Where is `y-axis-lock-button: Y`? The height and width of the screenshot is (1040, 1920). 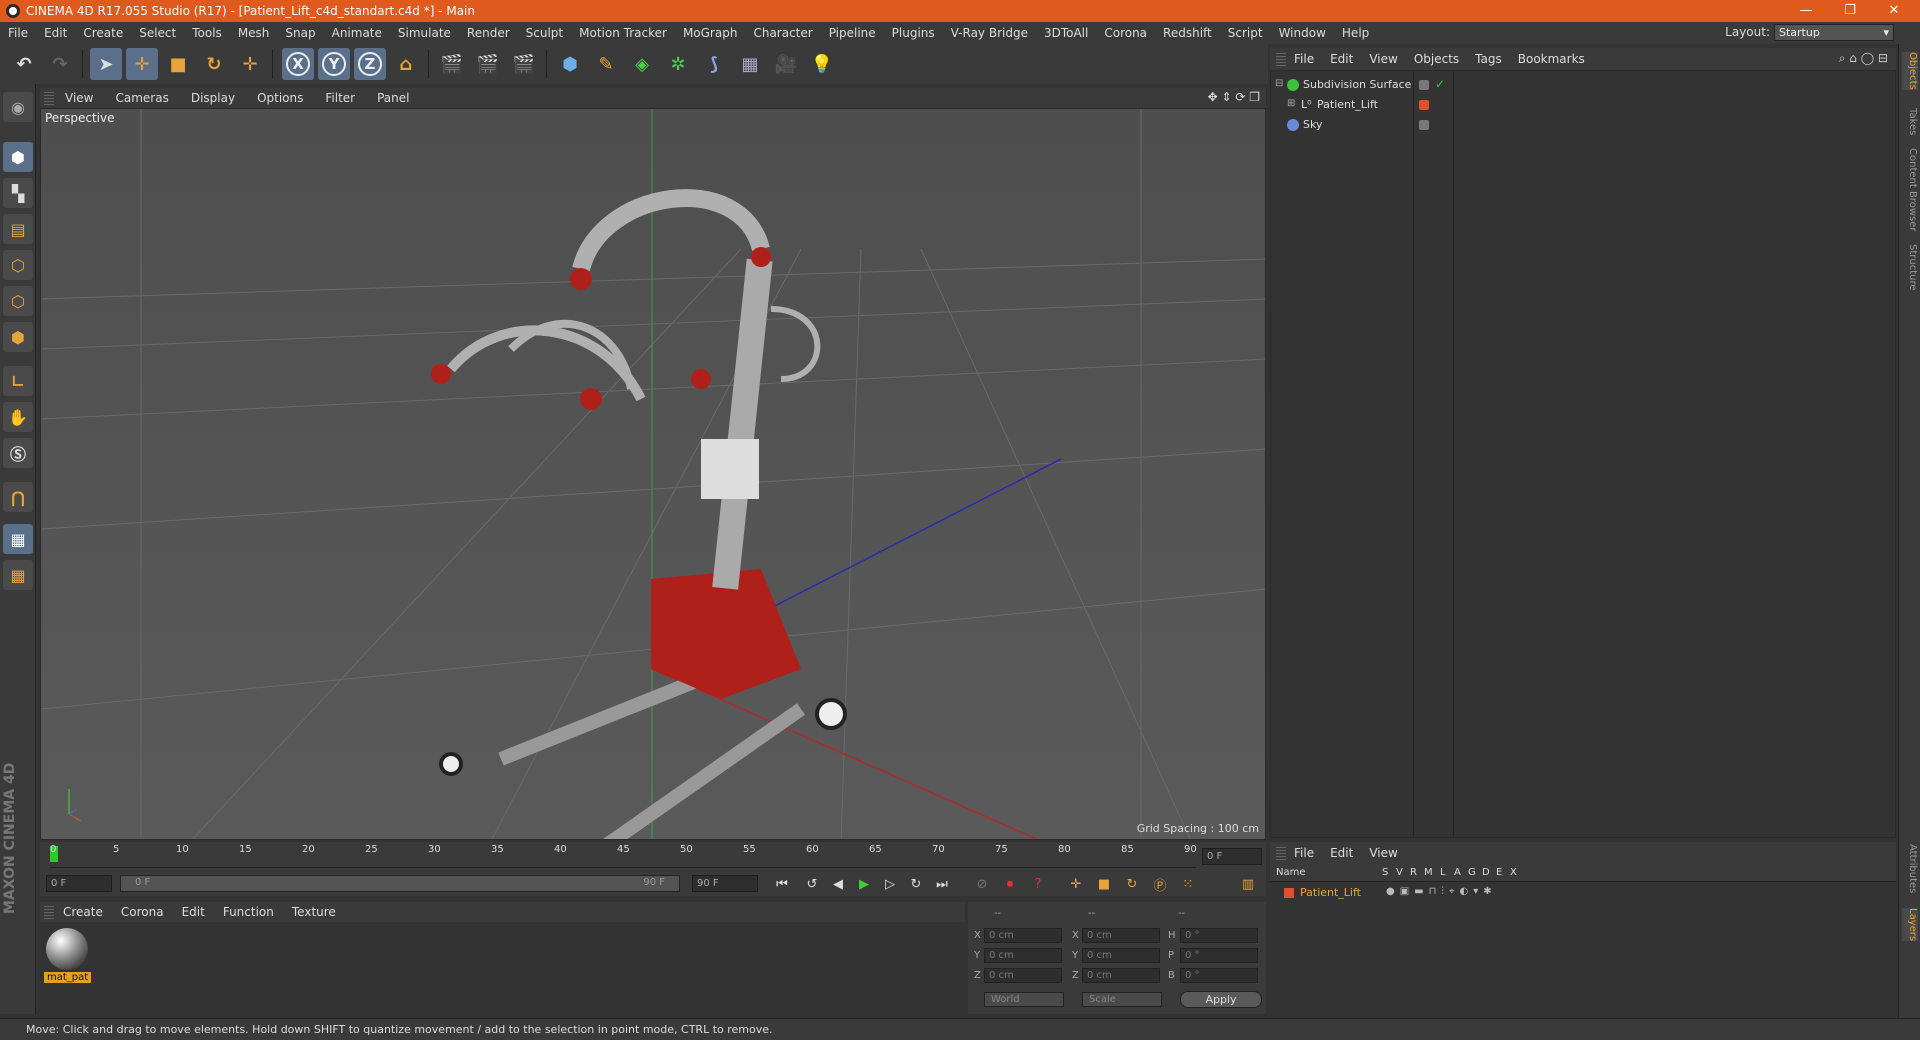 y-axis-lock-button: Y is located at coordinates (334, 64).